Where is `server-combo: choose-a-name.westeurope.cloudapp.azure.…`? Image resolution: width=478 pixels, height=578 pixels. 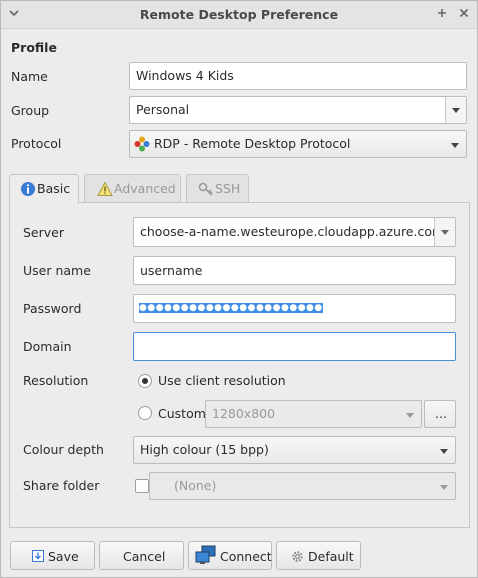 server-combo: choose-a-name.westeurope.cloudapp.azure.… is located at coordinates (294, 232).